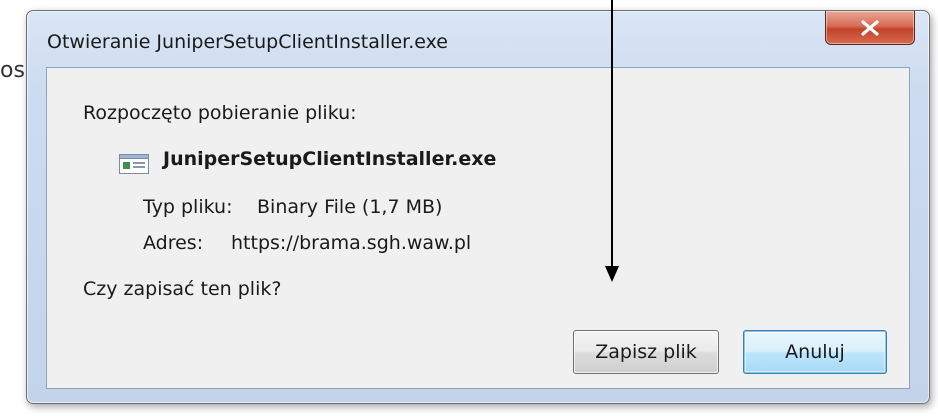  I want to click on close-icon, so click(870, 27).